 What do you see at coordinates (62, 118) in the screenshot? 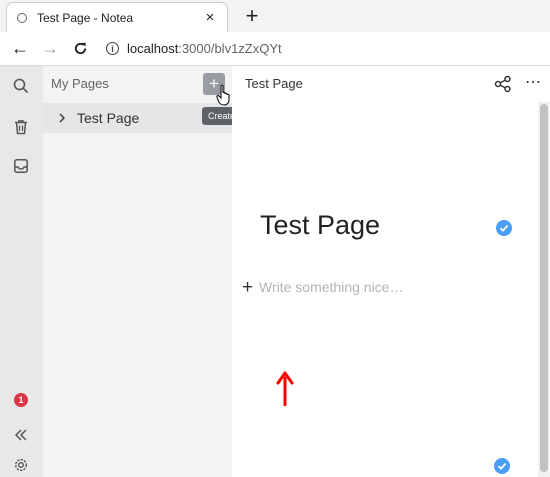
I see `chevron-right-icon` at bounding box center [62, 118].